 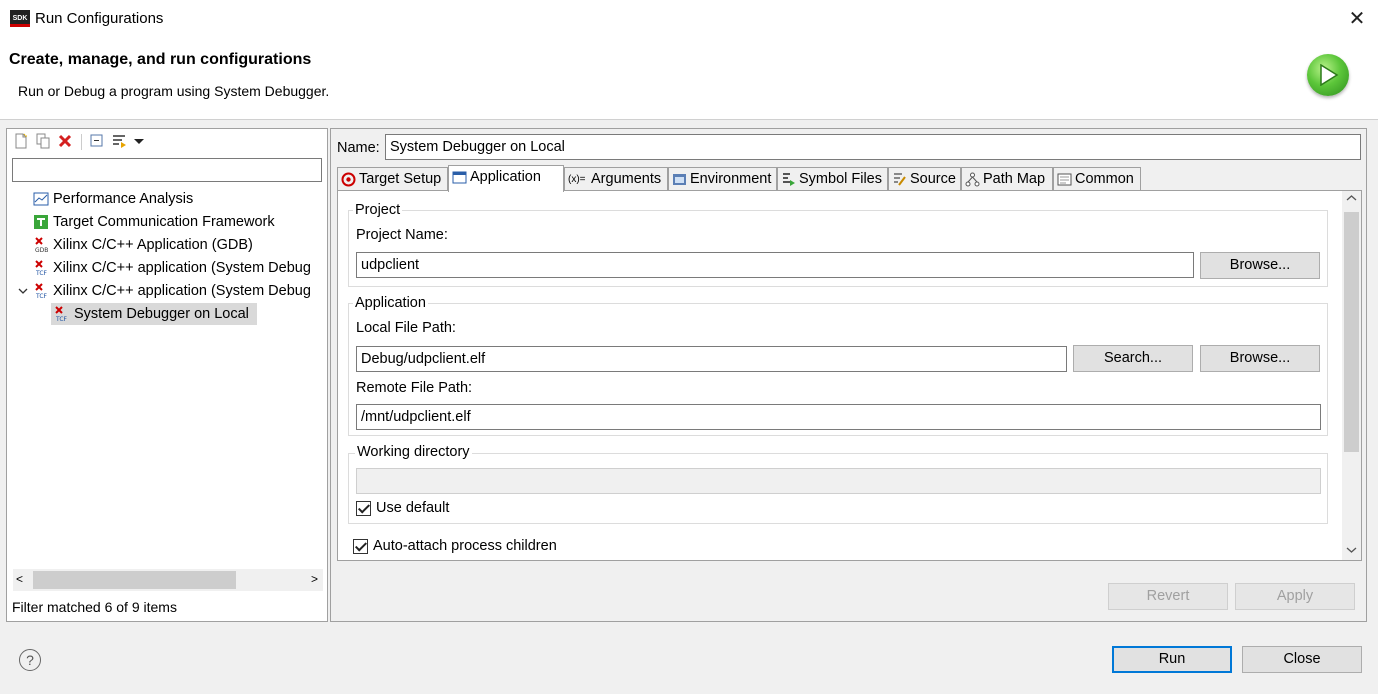 I want to click on tab-label: Environment, so click(x=731, y=179).